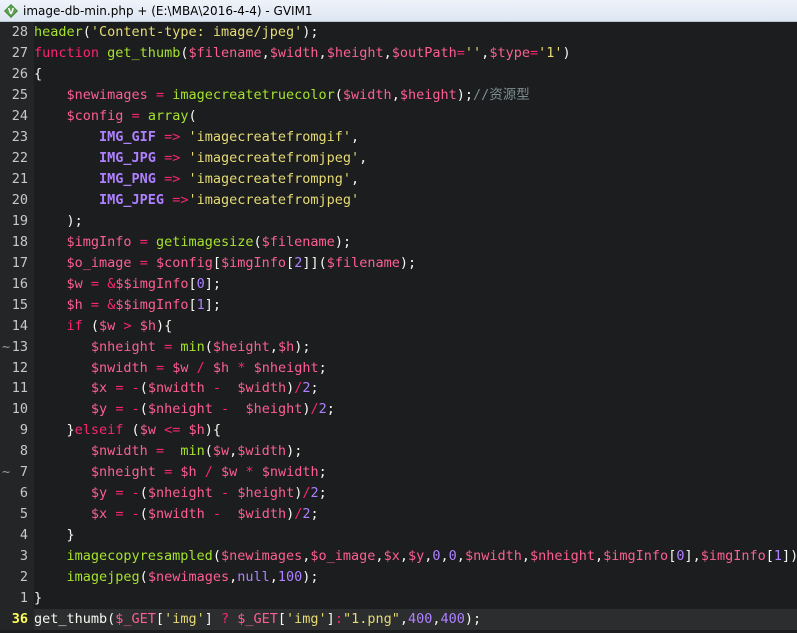  Describe the element at coordinates (398, 284) in the screenshot. I see `code-line: 16 $w = &$$imgInfo[0];` at that location.